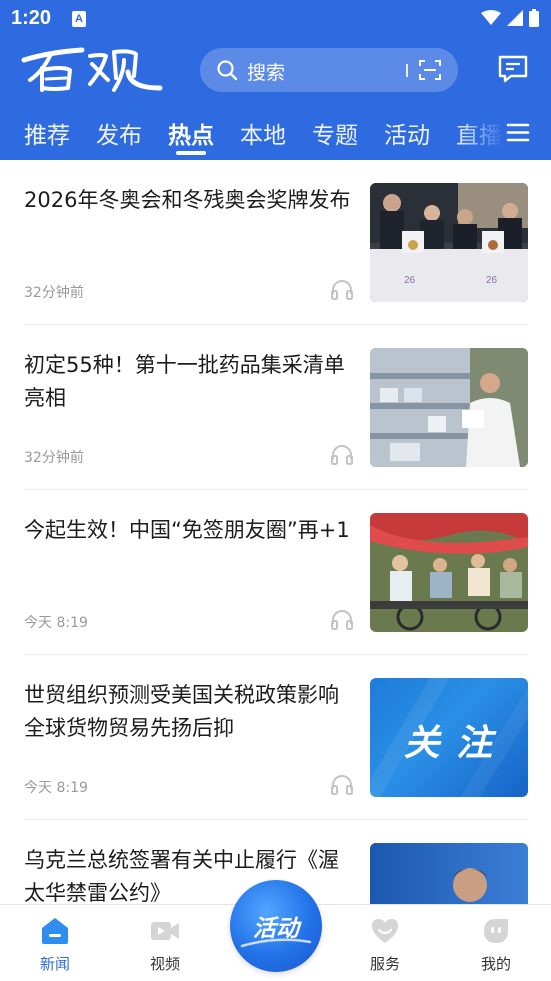 The width and height of the screenshot is (551, 981). What do you see at coordinates (191, 133) in the screenshot?
I see `tab-hot: 热点` at bounding box center [191, 133].